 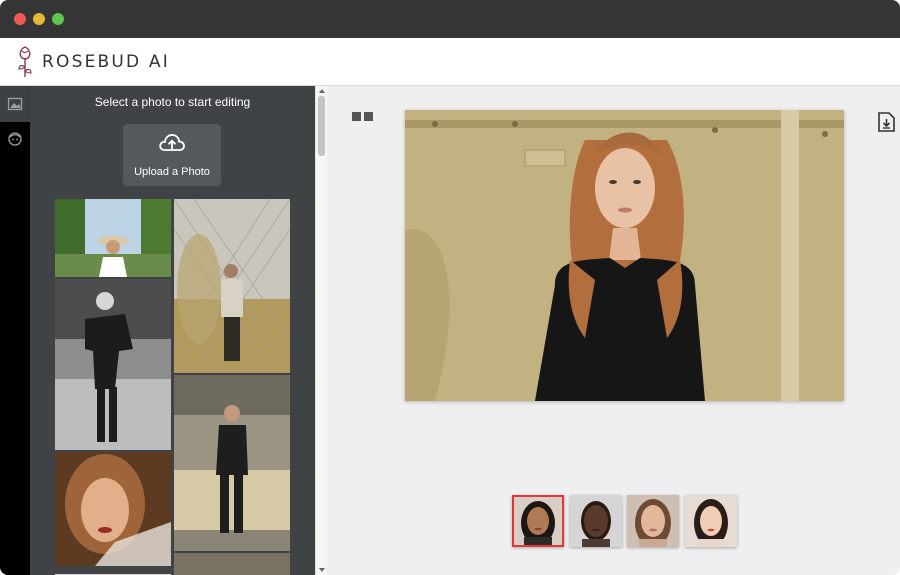 I want to click on minimize-window-button, so click(x=39, y=19).